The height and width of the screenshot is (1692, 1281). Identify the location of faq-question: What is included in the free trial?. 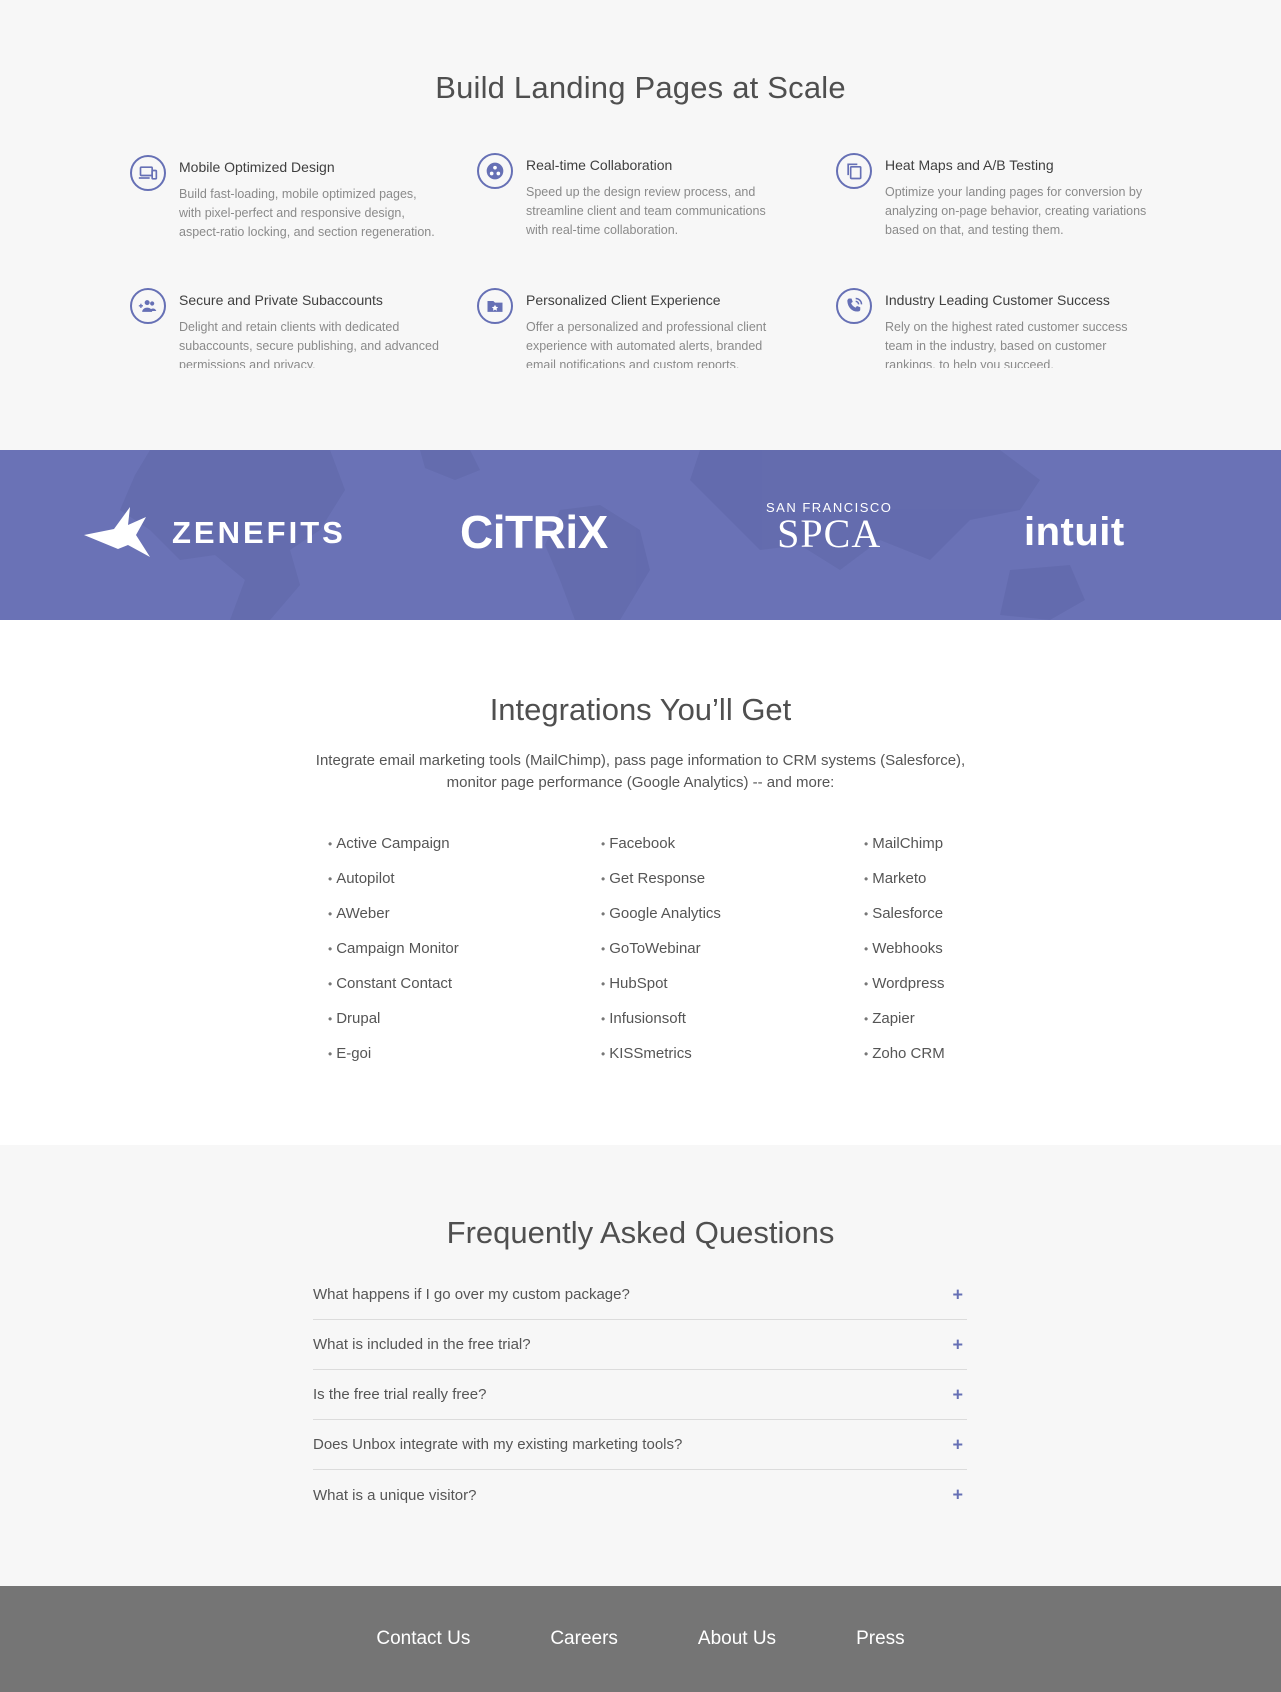
(422, 1344).